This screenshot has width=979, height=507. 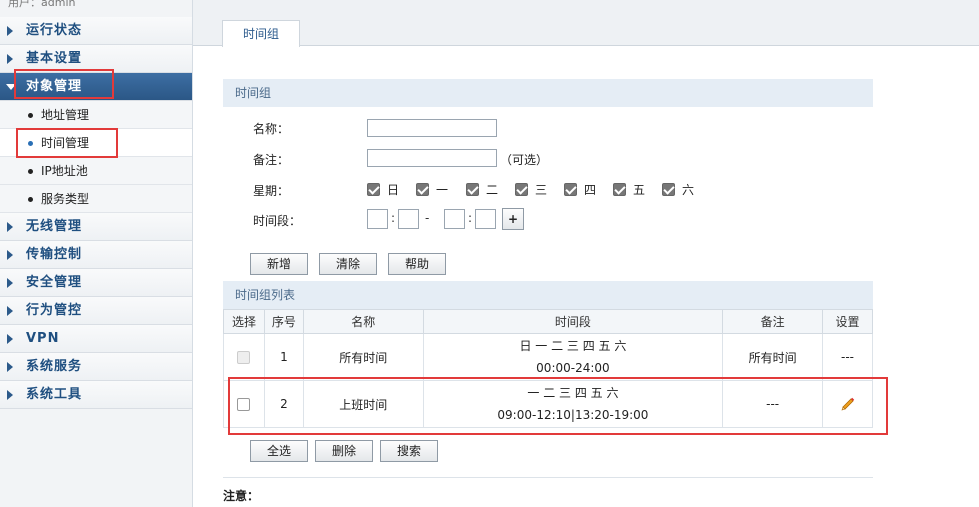 What do you see at coordinates (65, 199) in the screenshot?
I see `submenu-label: 服务类型` at bounding box center [65, 199].